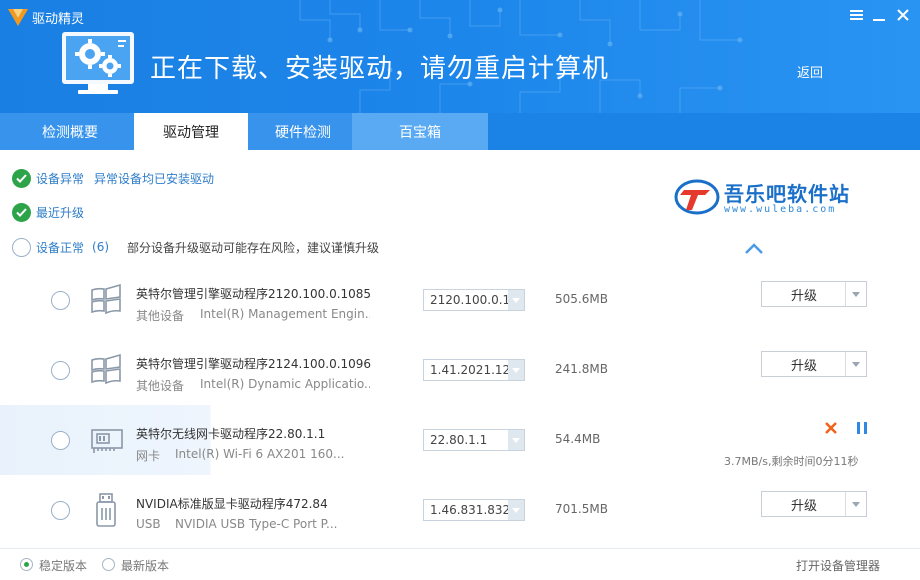 The width and height of the screenshot is (920, 580). I want to click on latest-version-radio, so click(108, 564).